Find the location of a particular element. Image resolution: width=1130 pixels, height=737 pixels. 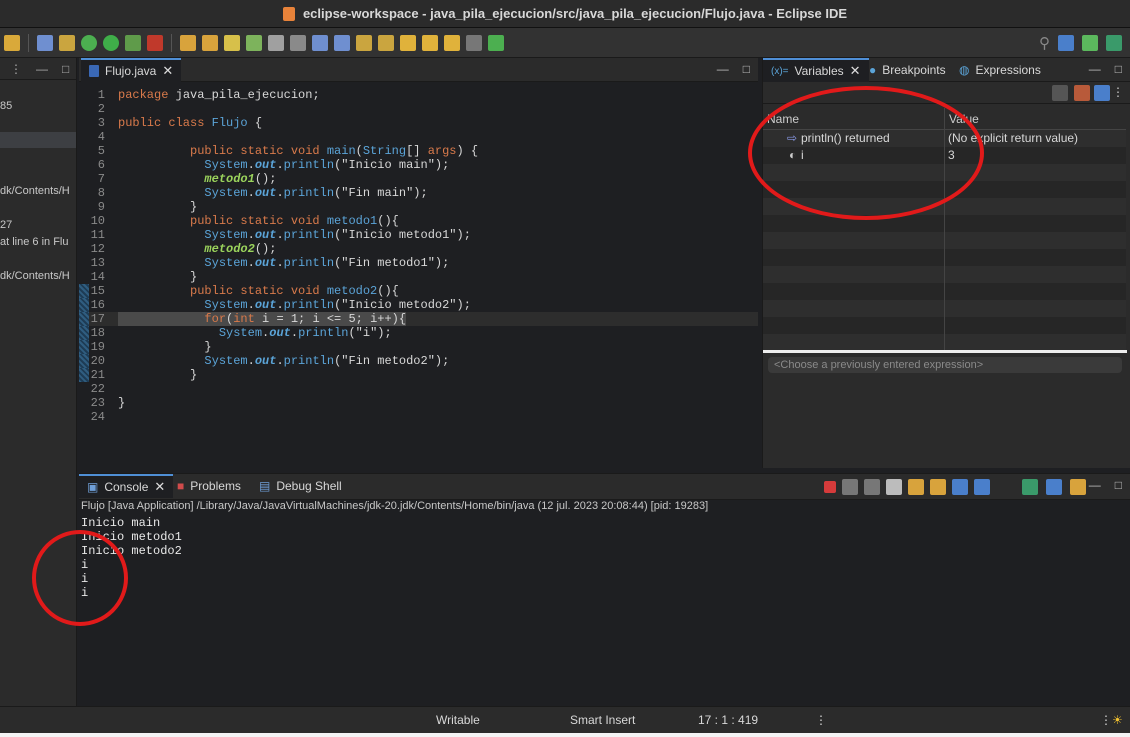

new-java-project-icon is located at coordinates (188, 42).